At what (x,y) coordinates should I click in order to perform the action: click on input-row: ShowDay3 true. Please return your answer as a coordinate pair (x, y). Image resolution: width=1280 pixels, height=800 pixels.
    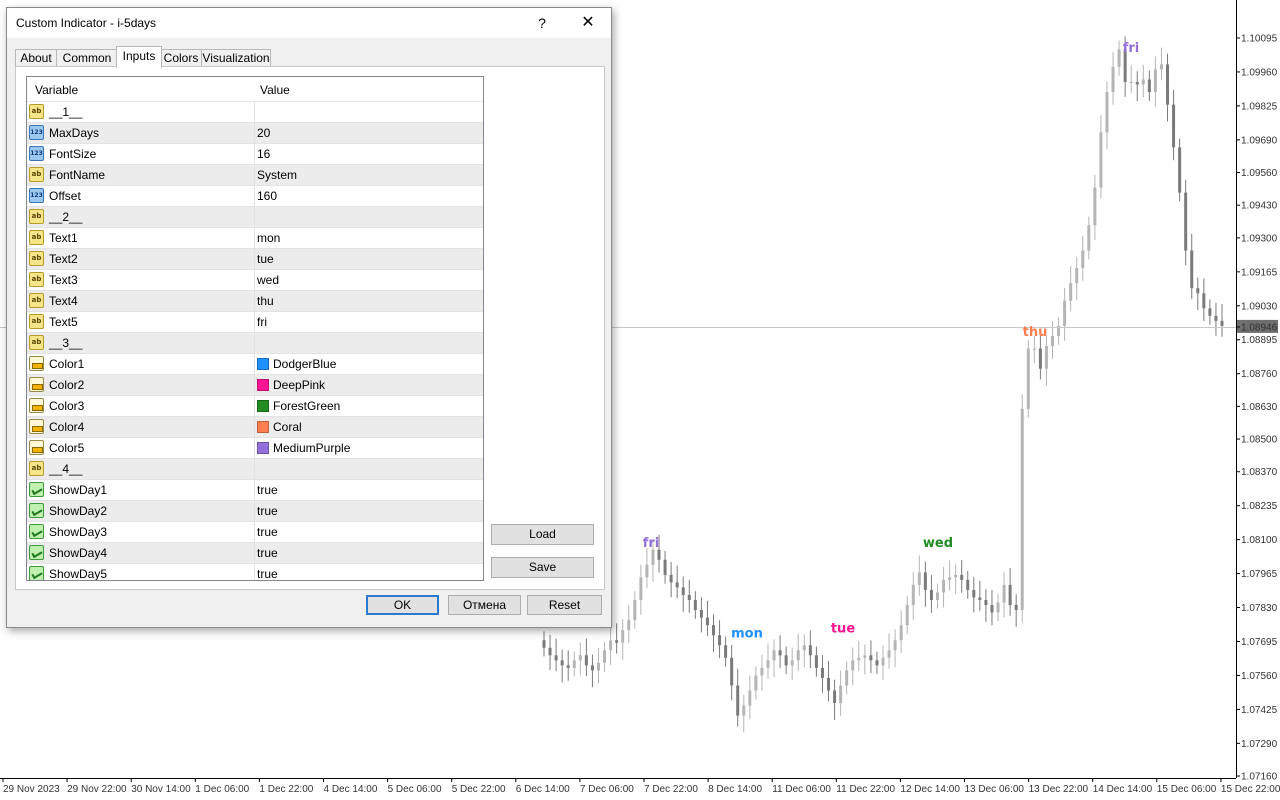
    Looking at the image, I should click on (255, 532).